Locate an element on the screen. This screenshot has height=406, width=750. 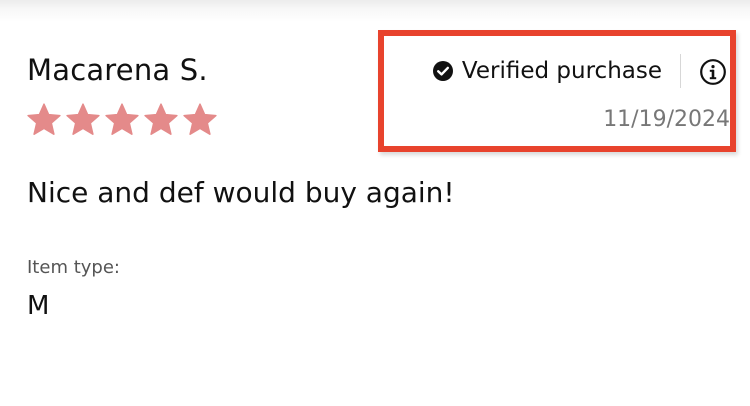
top-shadow is located at coordinates (375, 11).